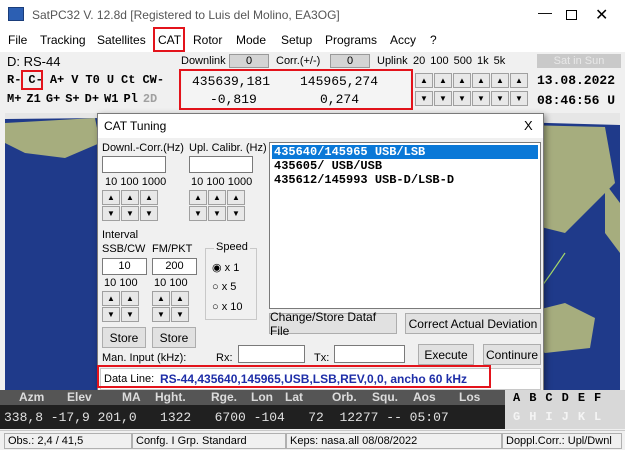 The width and height of the screenshot is (625, 450). What do you see at coordinates (597, 398) in the screenshot?
I see `letter-f: F` at bounding box center [597, 398].